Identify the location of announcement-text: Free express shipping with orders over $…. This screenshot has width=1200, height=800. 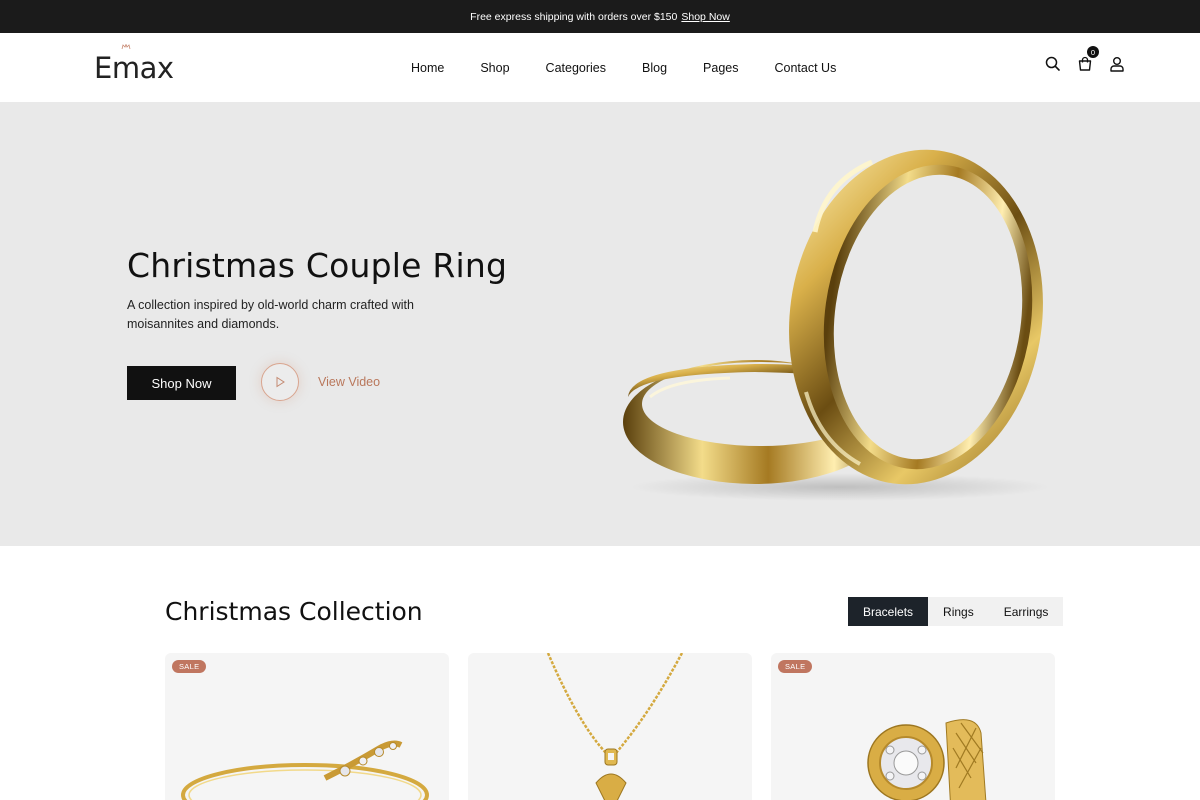
(574, 16).